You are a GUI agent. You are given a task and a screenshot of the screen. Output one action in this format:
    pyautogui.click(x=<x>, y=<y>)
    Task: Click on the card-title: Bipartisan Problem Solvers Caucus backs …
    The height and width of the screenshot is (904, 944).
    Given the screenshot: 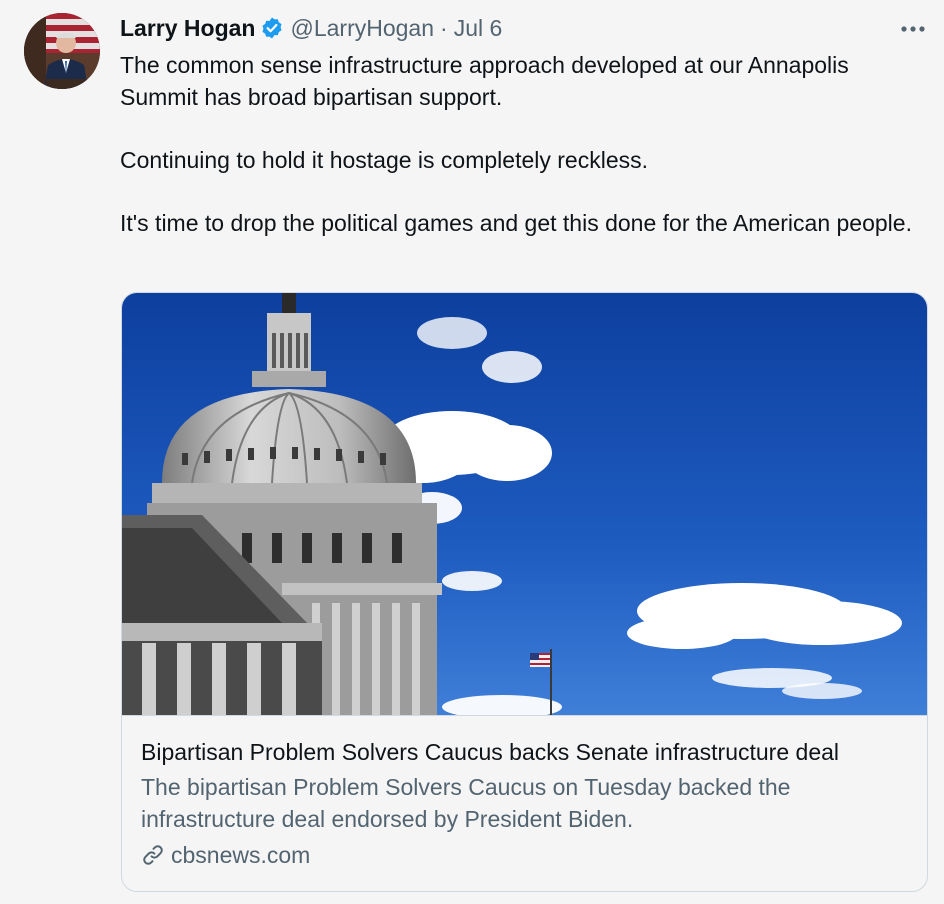 What is the action you would take?
    pyautogui.click(x=521, y=752)
    